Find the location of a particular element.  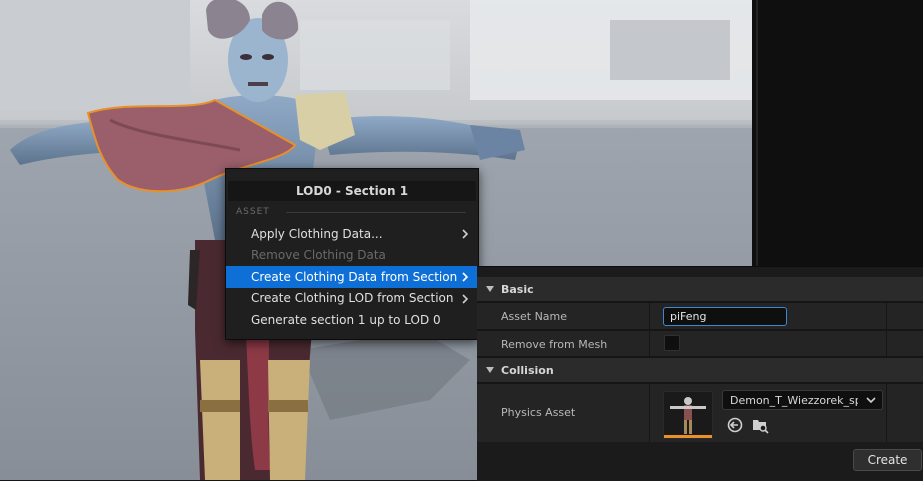

viewport-side-strip is located at coordinates (837, 133).